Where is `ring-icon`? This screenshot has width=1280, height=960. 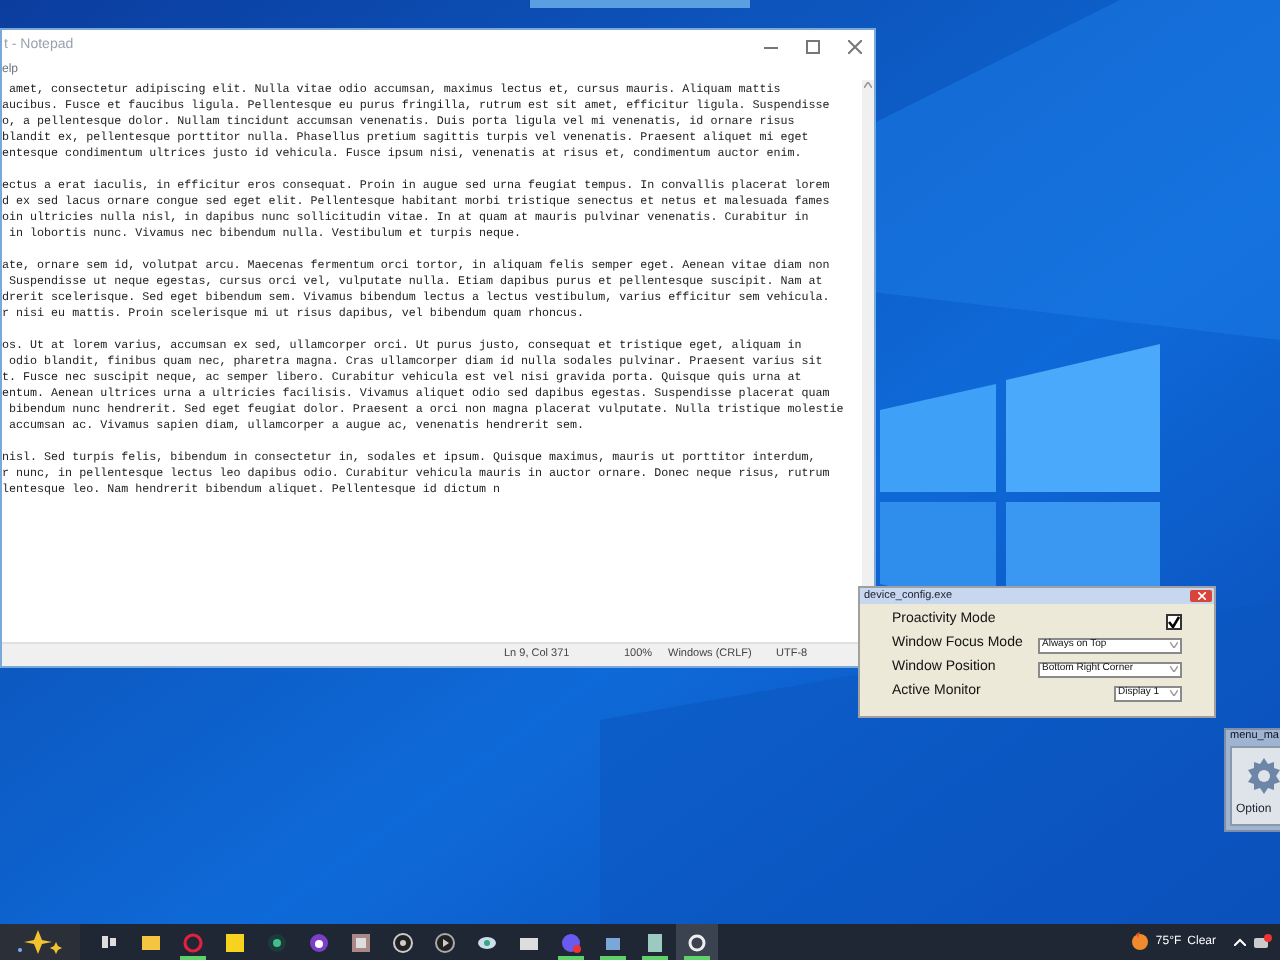
ring-icon is located at coordinates (193, 942).